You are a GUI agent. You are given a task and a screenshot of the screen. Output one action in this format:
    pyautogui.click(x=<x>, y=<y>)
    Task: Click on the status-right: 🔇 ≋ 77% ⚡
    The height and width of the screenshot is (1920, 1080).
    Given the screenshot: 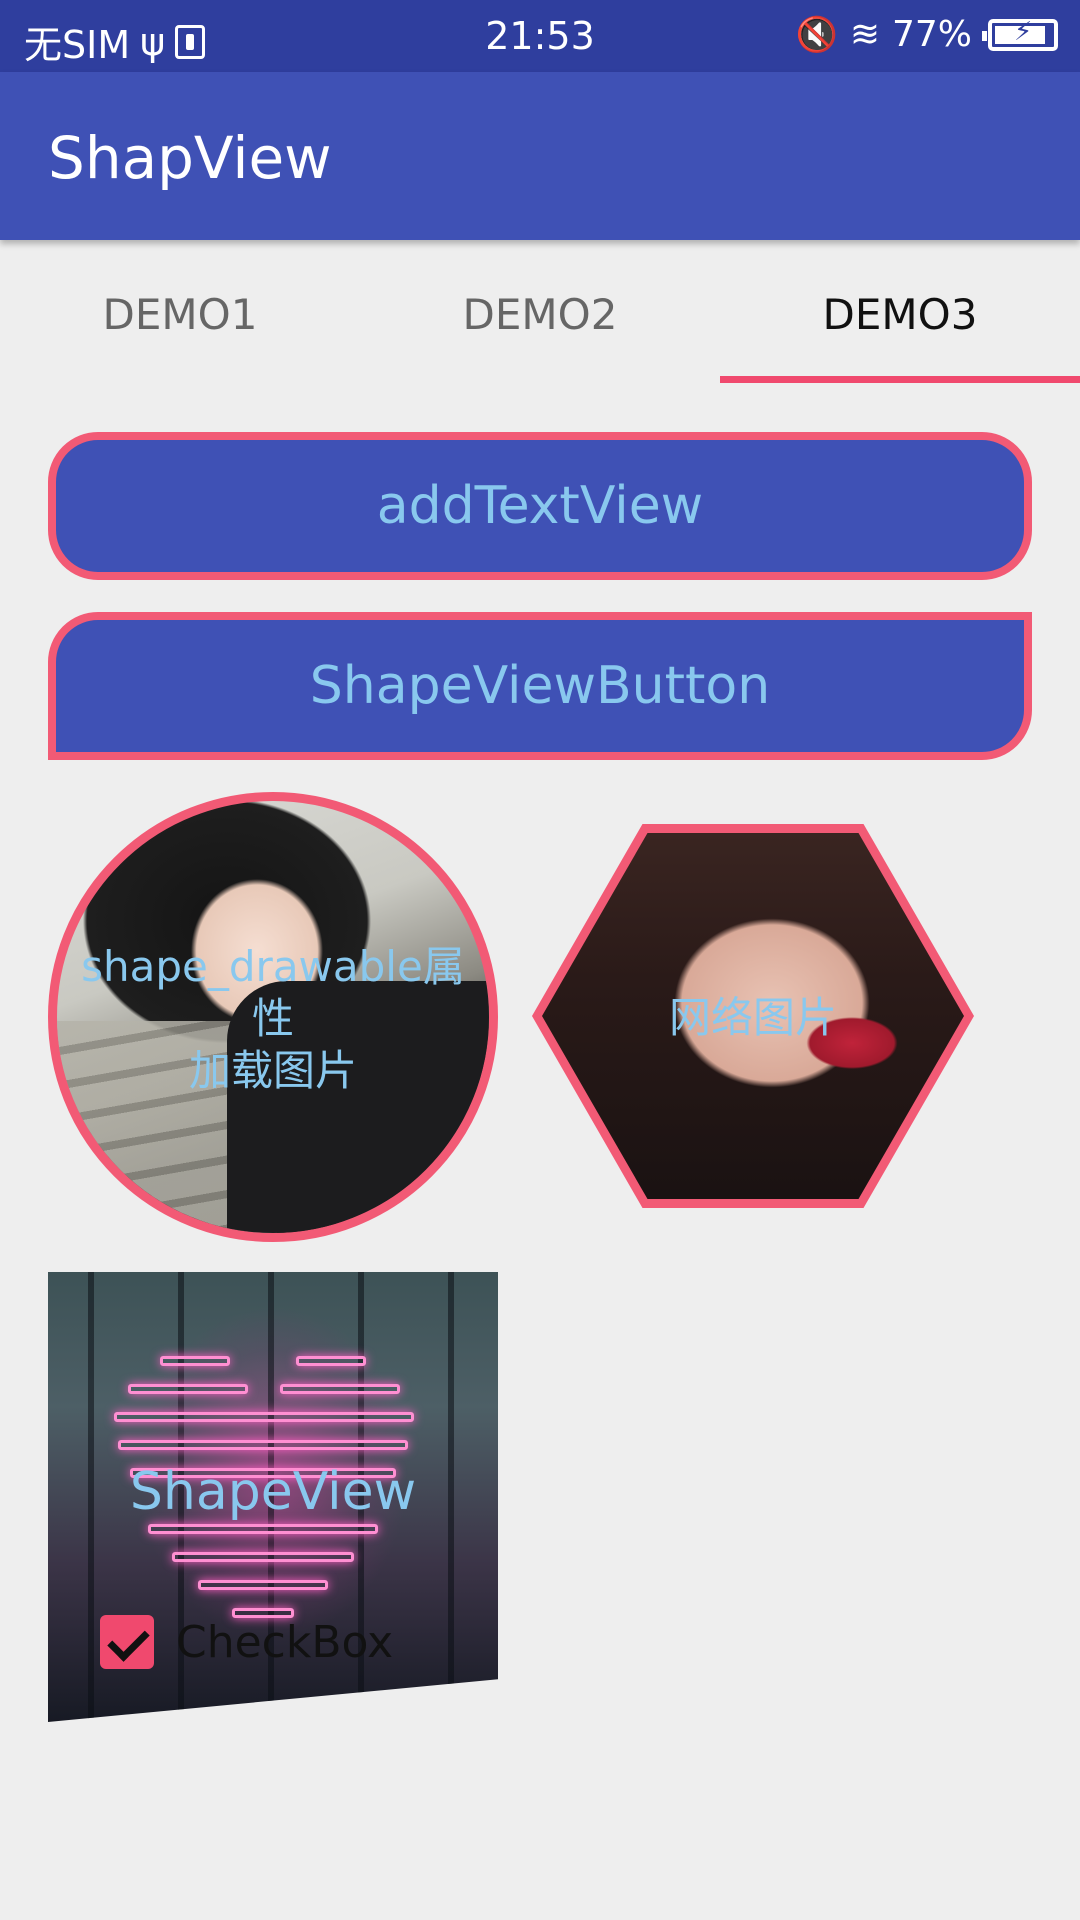 What is the action you would take?
    pyautogui.click(x=926, y=34)
    